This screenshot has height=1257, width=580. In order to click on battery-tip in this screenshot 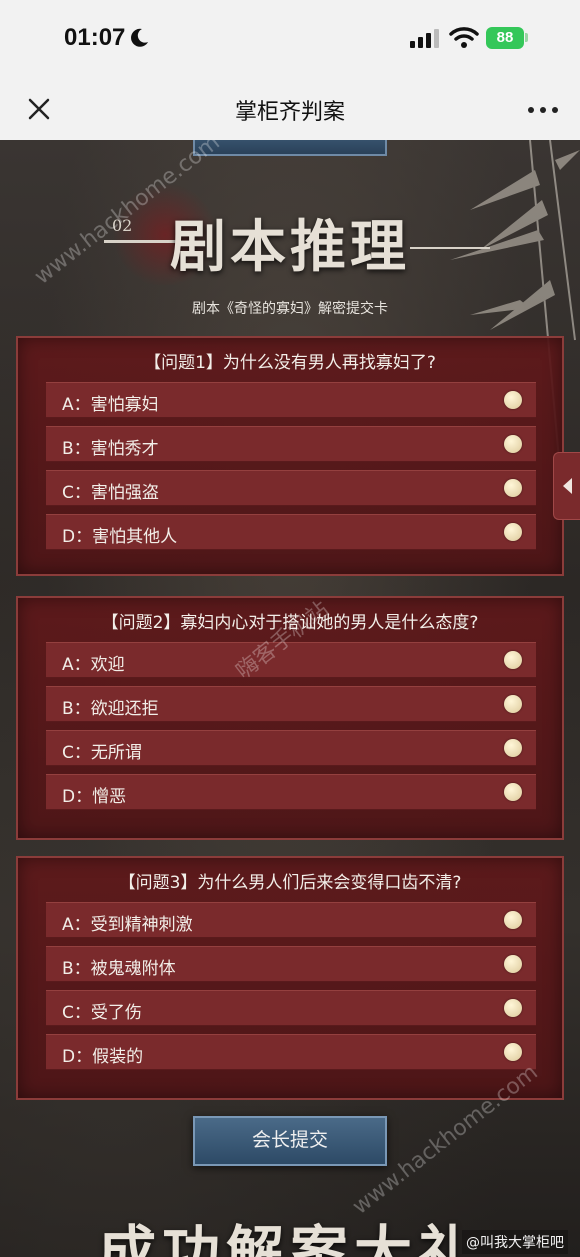, I will do `click(526, 37)`.